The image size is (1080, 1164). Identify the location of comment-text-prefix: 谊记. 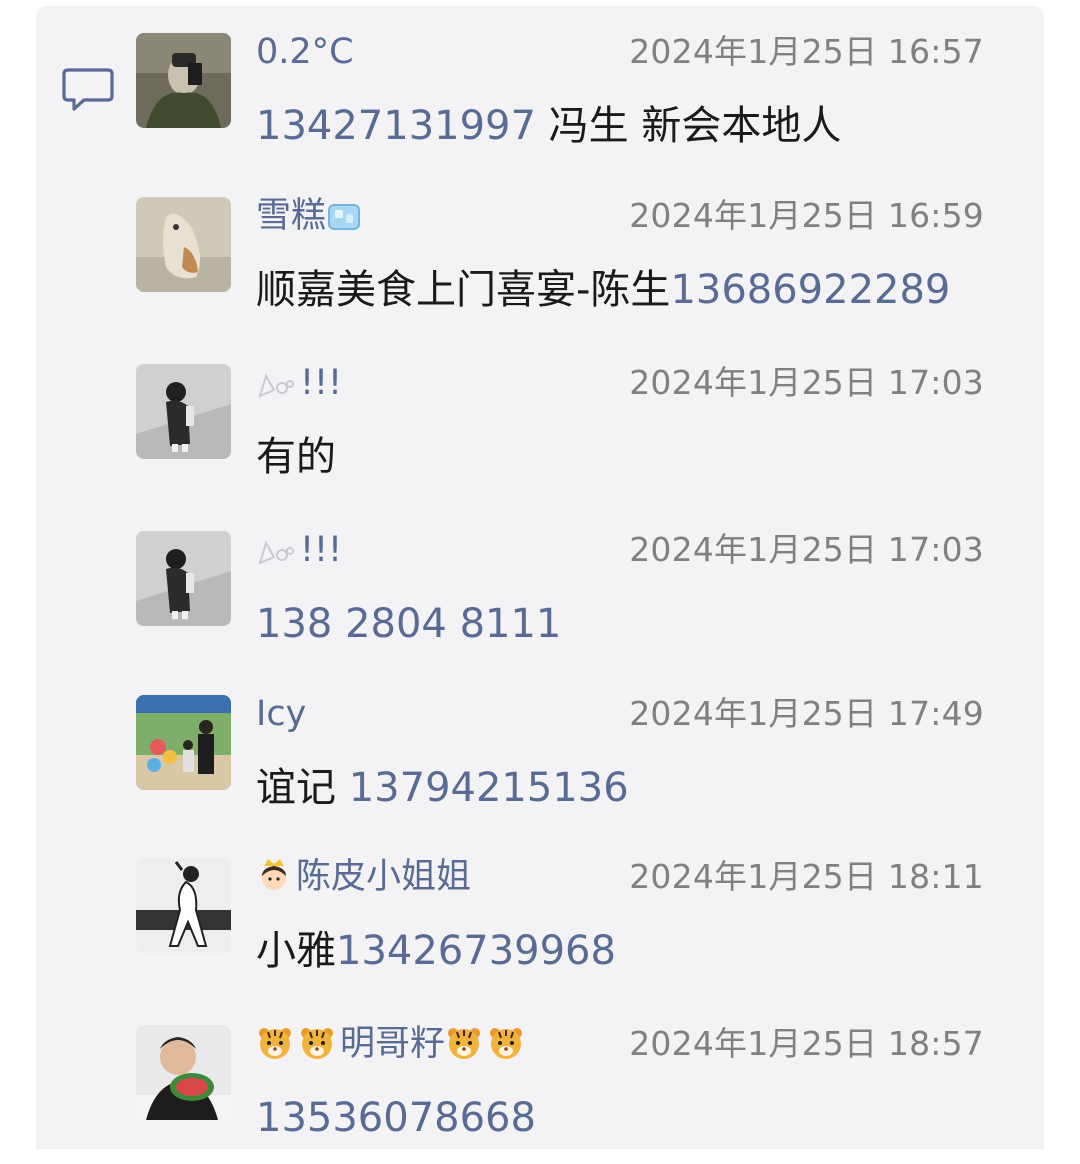
(302, 788).